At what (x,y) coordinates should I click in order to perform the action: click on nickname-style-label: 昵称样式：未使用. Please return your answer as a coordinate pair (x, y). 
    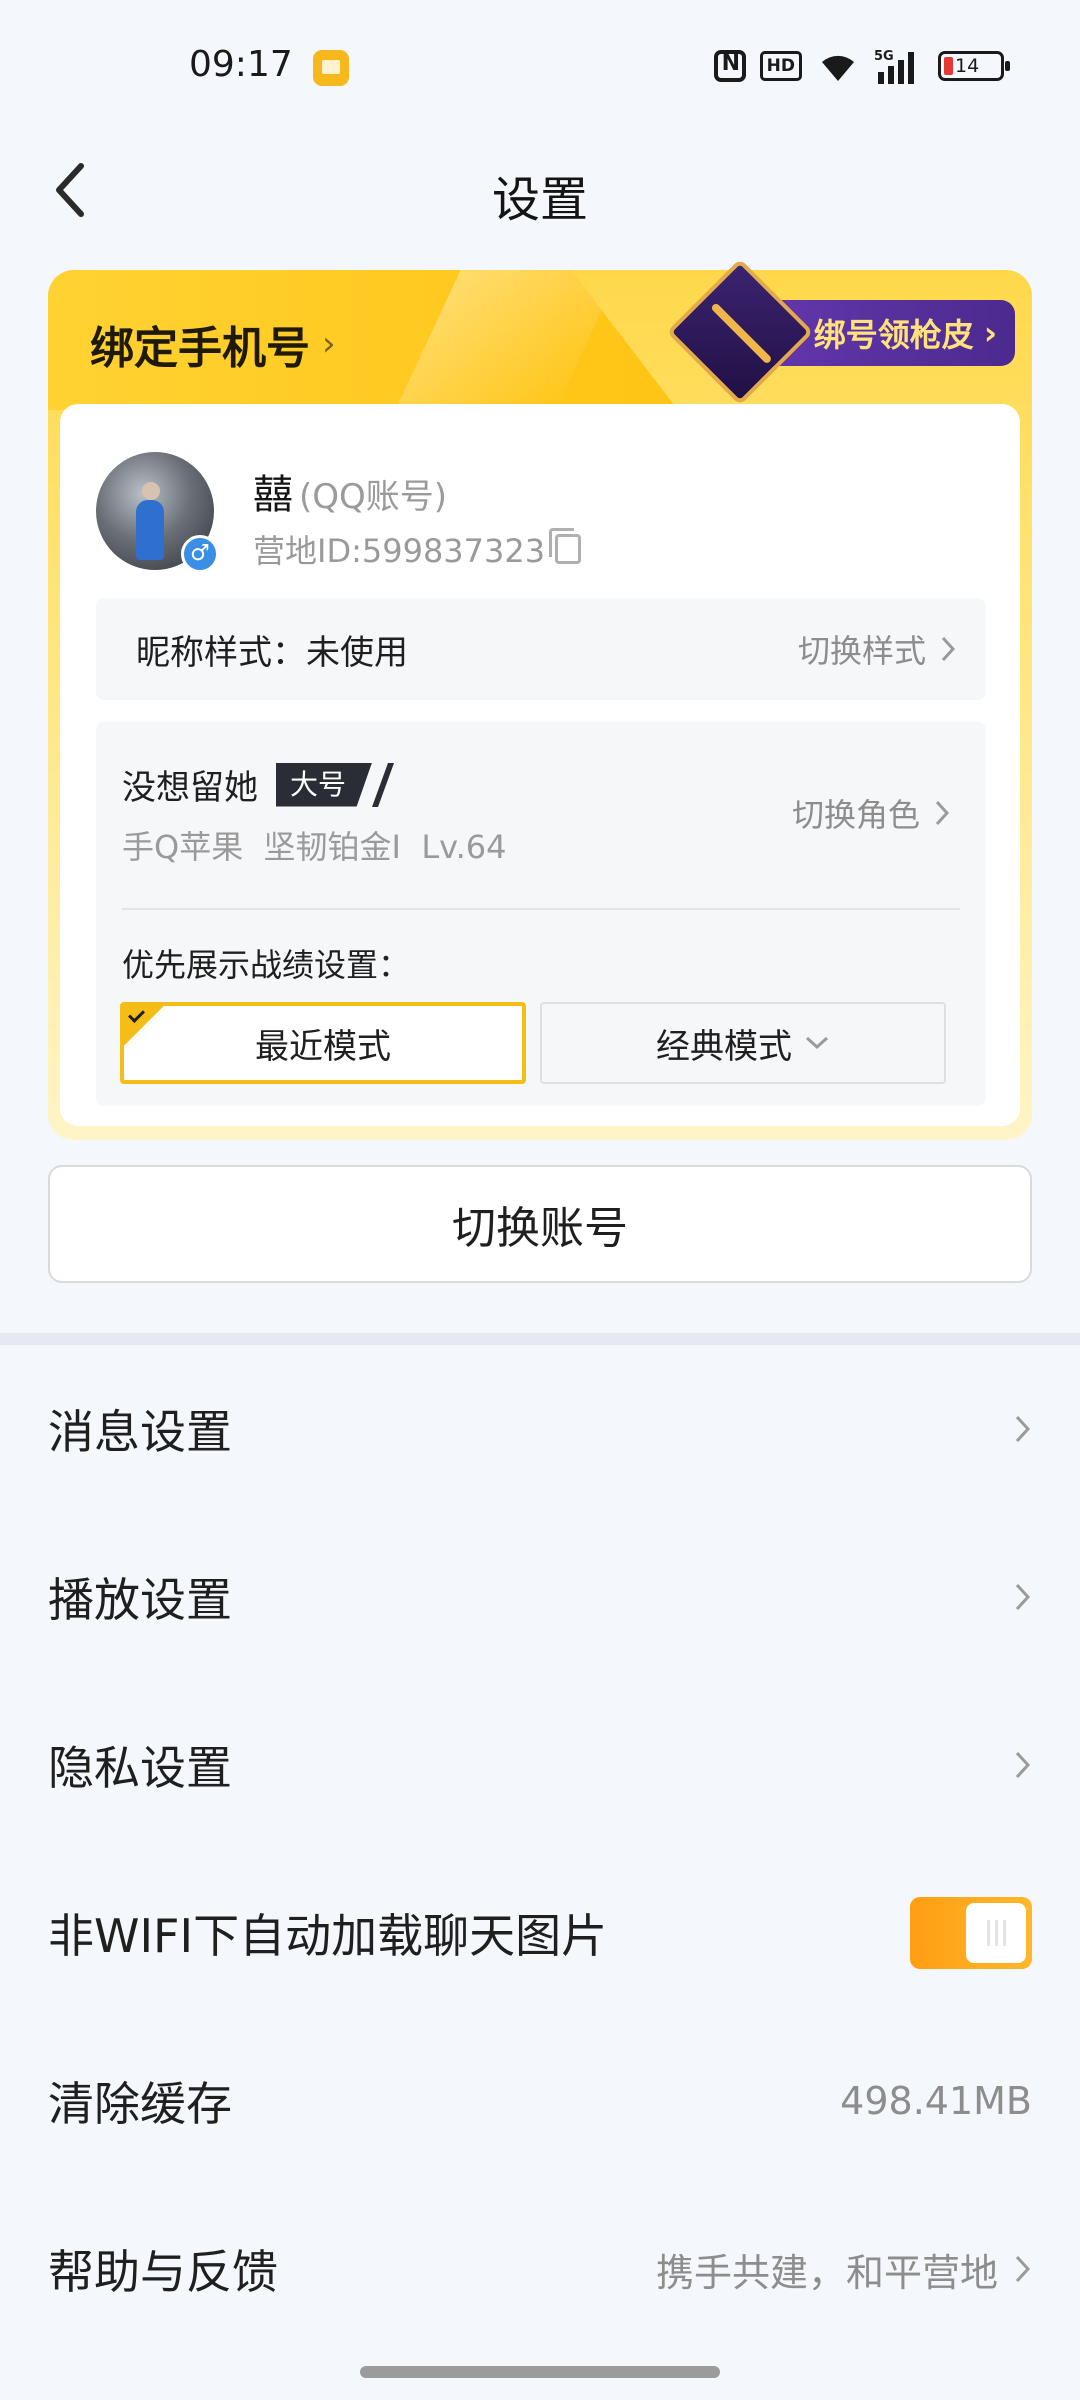
    Looking at the image, I should click on (272, 652).